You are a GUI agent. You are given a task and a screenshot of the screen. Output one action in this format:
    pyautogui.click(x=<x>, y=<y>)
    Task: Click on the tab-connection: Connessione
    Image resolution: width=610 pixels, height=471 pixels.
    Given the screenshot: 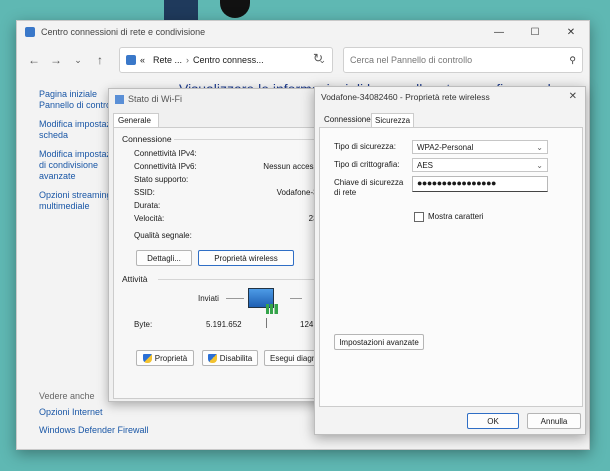 What is the action you would take?
    pyautogui.click(x=347, y=119)
    